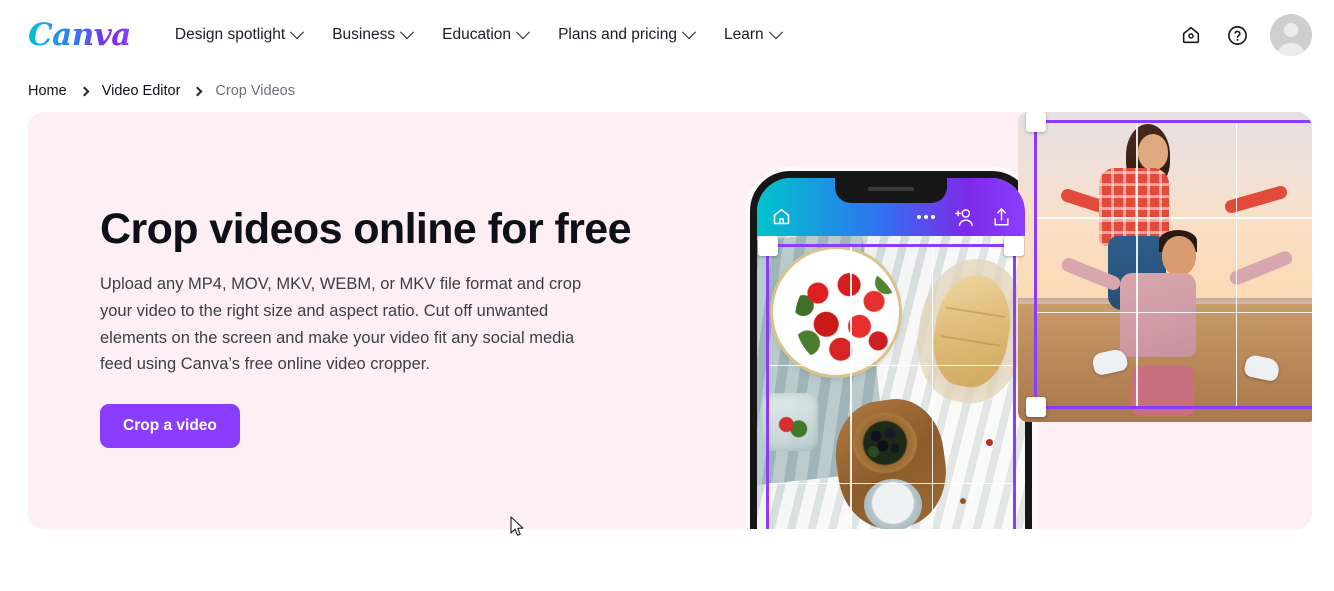 This screenshot has height=591, width=1334. Describe the element at coordinates (255, 91) in the screenshot. I see `breadcrumb-item-crop-videos: Crop Videos` at that location.